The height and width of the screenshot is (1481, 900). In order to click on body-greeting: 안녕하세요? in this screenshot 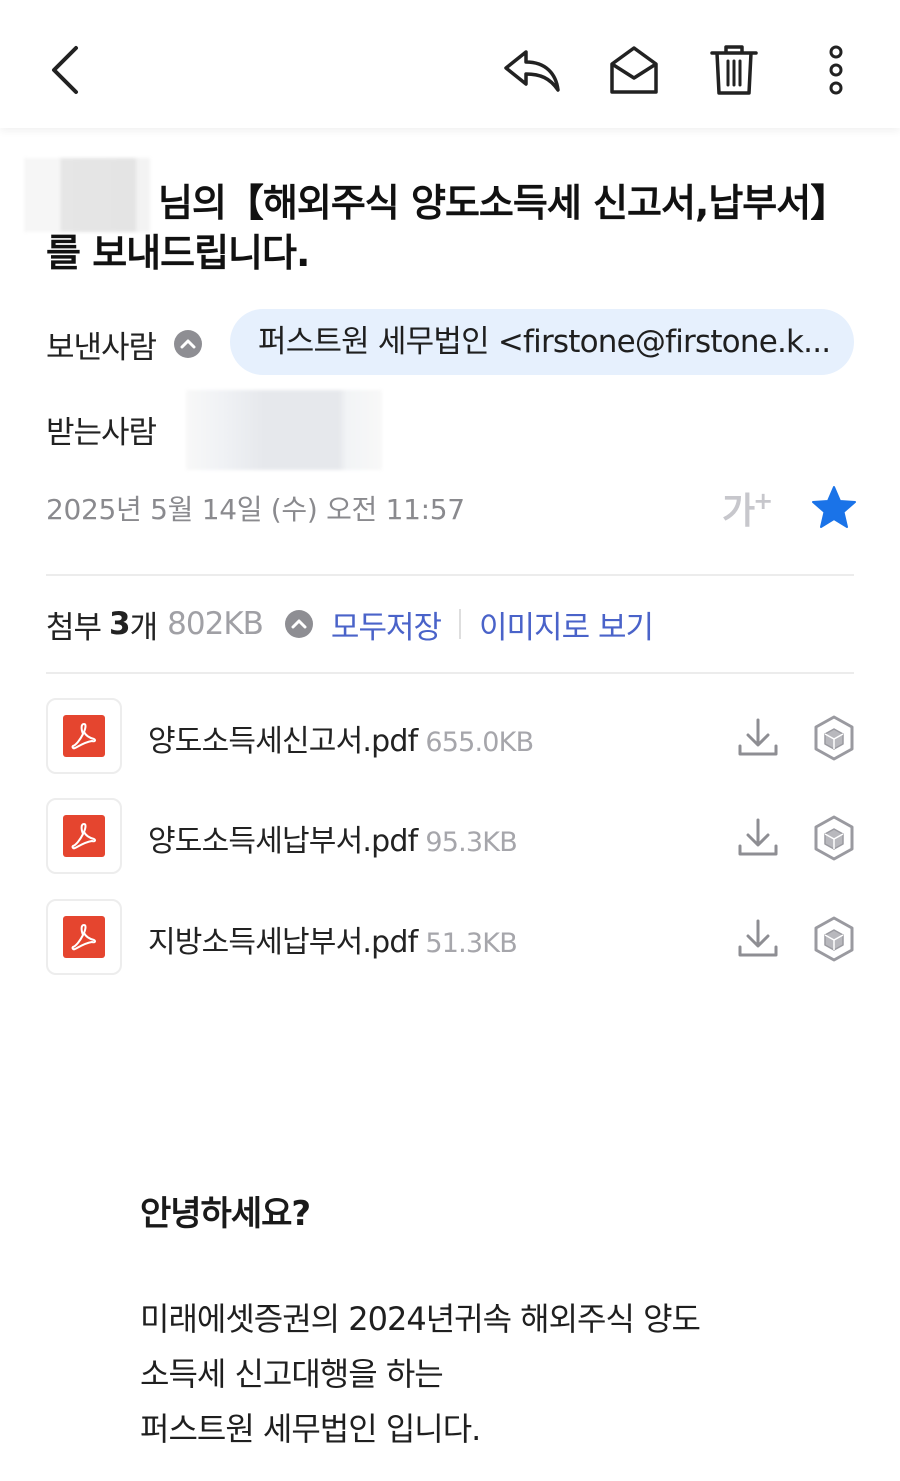, I will do `click(225, 1214)`.